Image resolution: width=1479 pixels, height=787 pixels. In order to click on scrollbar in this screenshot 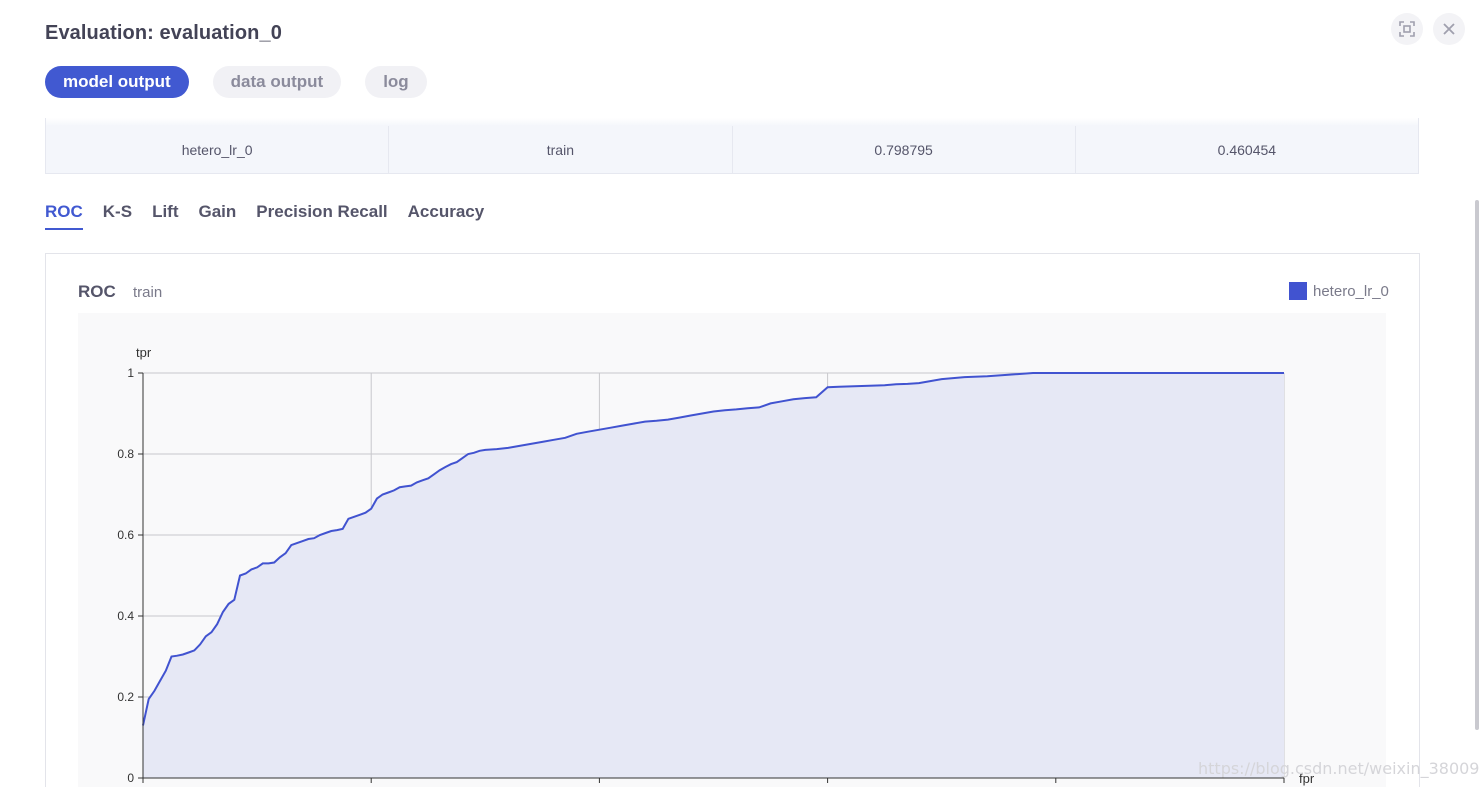, I will do `click(1477, 465)`.